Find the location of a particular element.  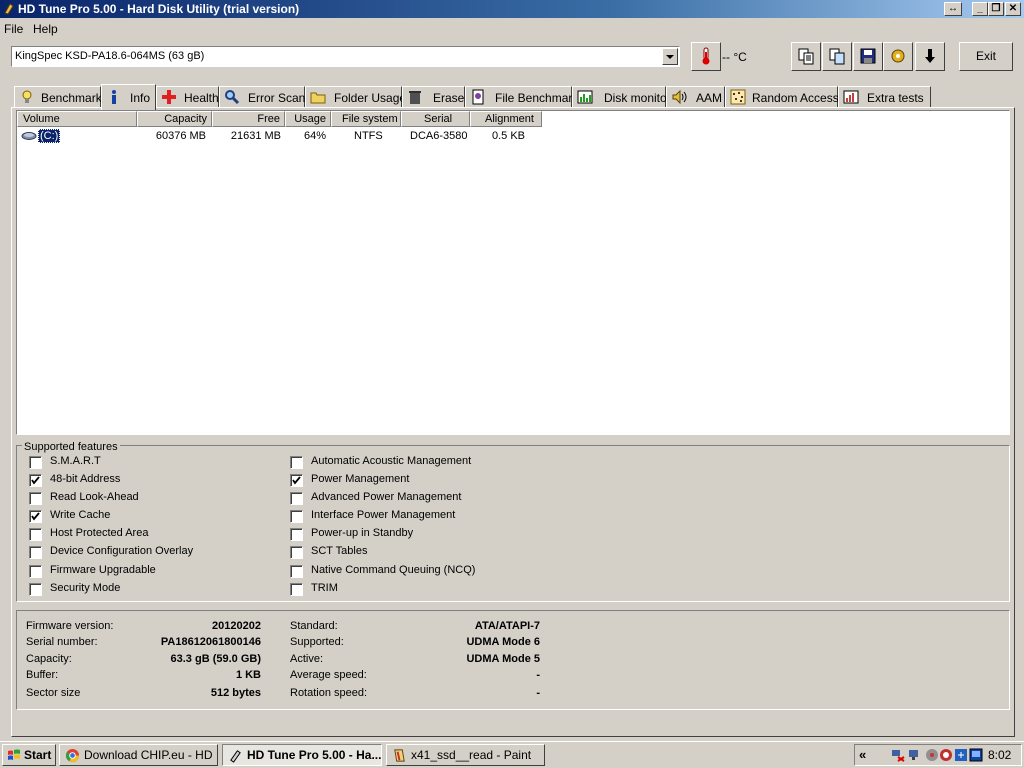

menu-file: File is located at coordinates (13, 29).